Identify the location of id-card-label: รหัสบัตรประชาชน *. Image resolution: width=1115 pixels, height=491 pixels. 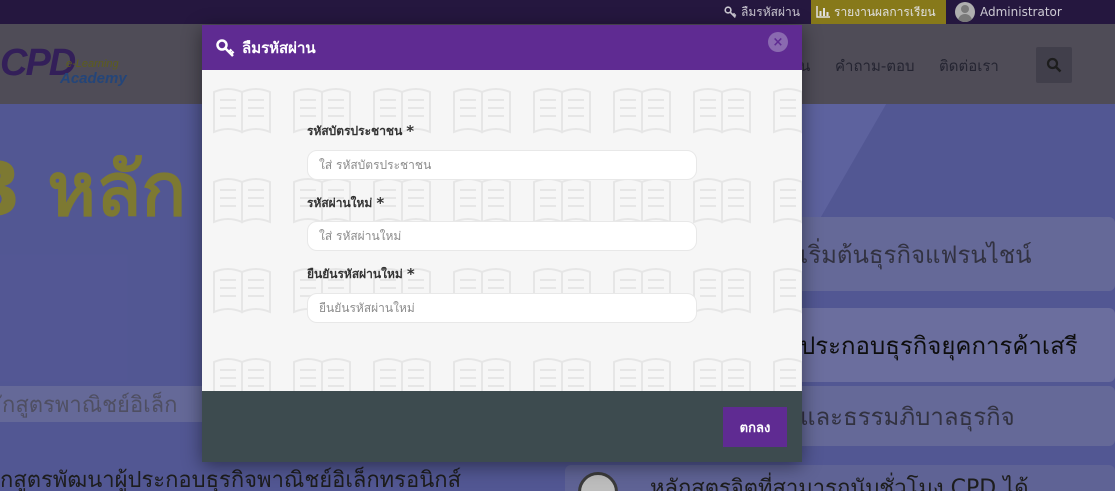
(360, 131).